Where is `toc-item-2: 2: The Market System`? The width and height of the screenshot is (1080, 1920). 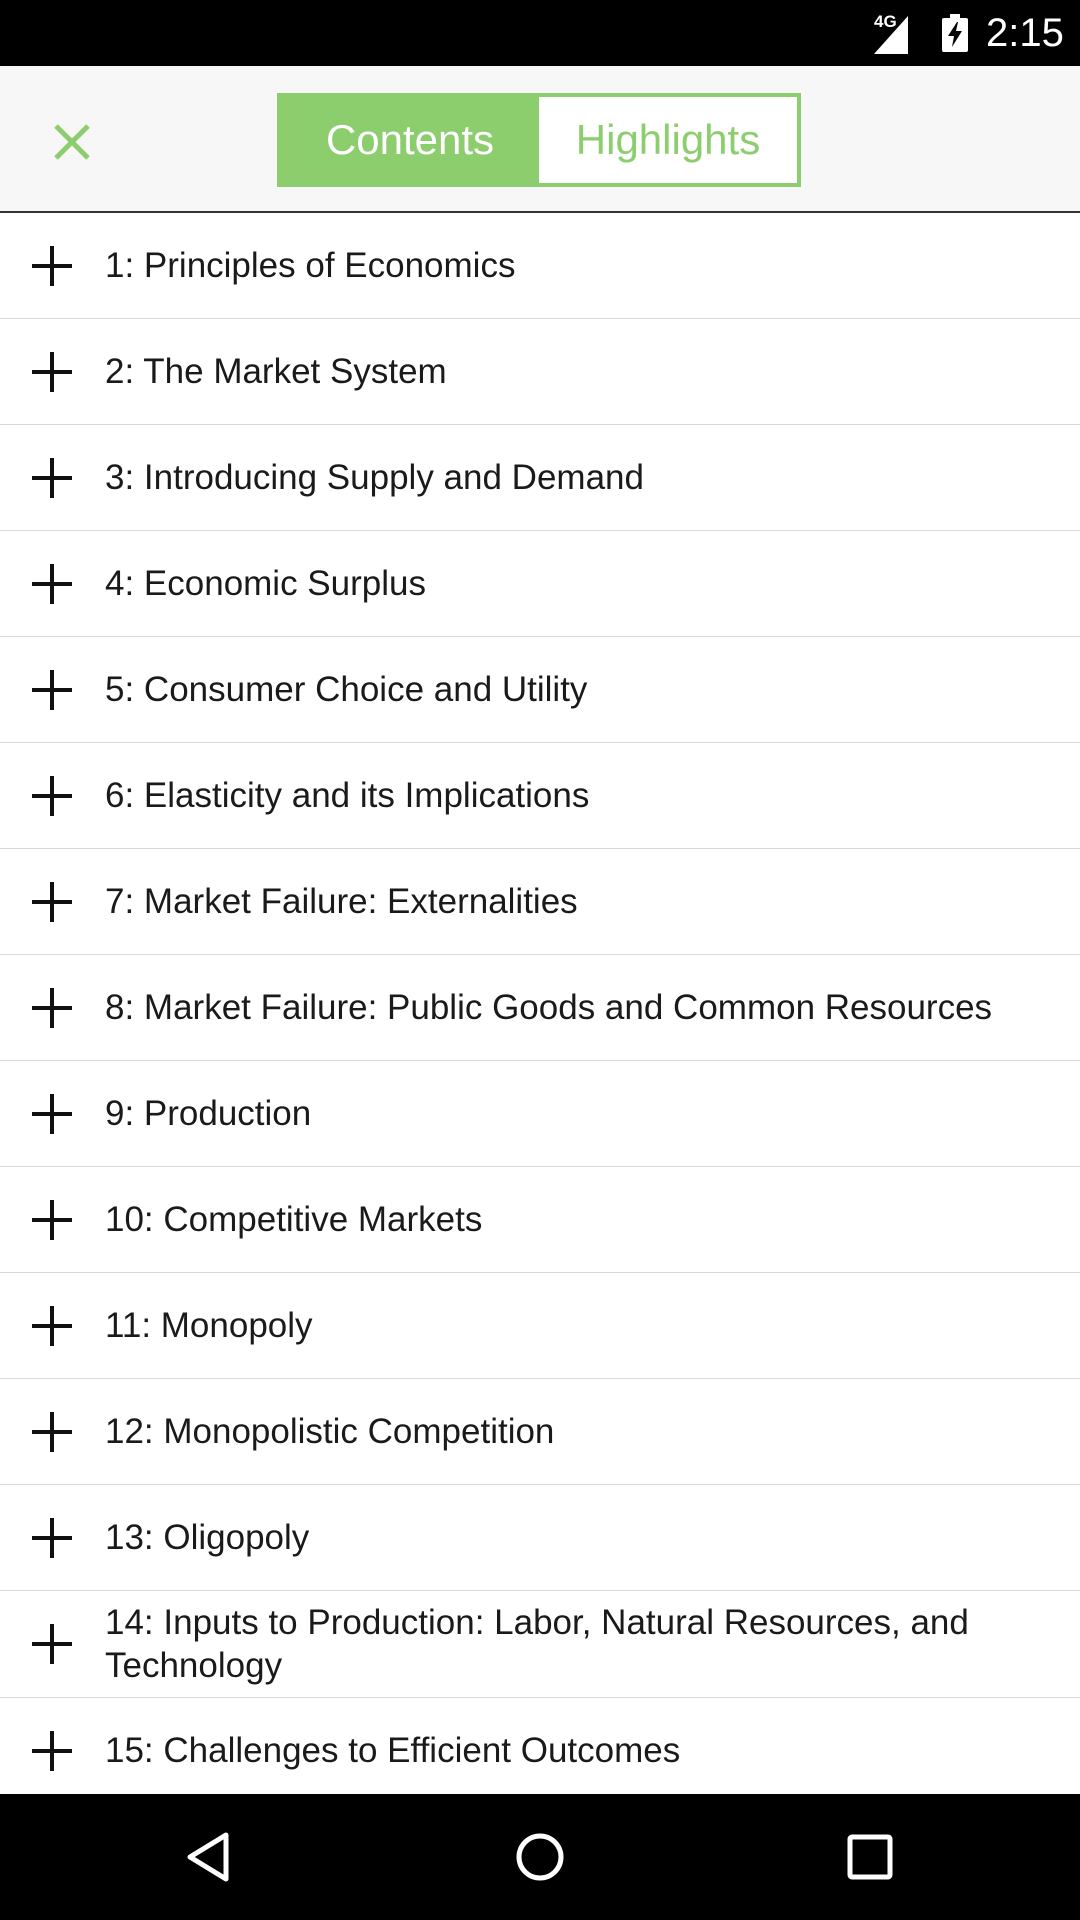 toc-item-2: 2: The Market System is located at coordinates (540, 372).